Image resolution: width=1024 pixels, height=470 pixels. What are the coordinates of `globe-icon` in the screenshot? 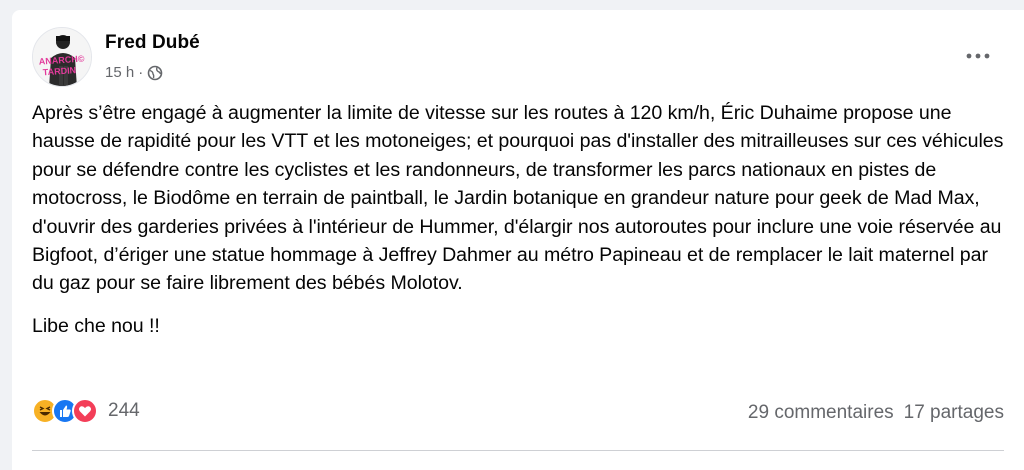 It's located at (155, 73).